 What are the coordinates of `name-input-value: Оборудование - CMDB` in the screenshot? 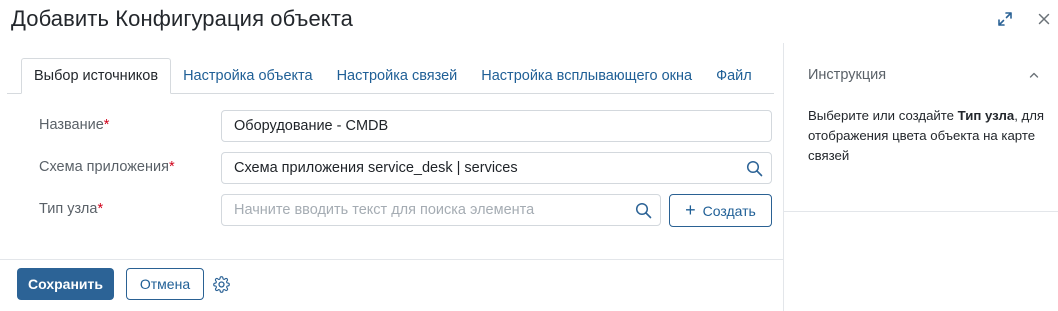 It's located at (311, 126).